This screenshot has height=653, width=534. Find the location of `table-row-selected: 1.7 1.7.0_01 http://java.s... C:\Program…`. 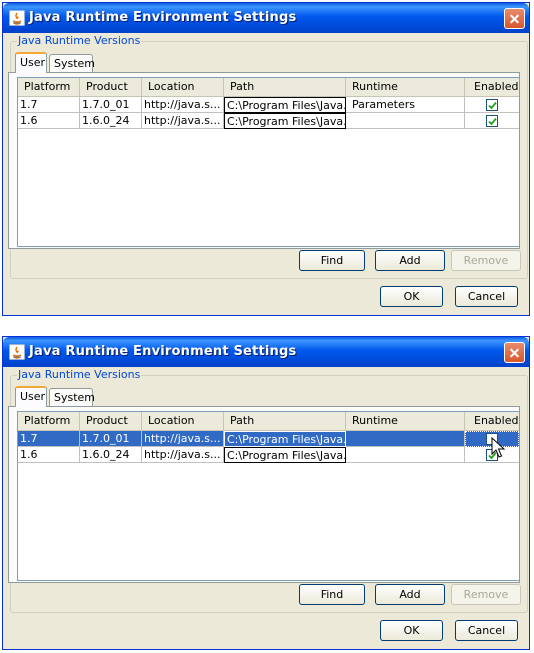

table-row-selected: 1.7 1.7.0_01 http://java.s... C:\Program… is located at coordinates (268, 439).